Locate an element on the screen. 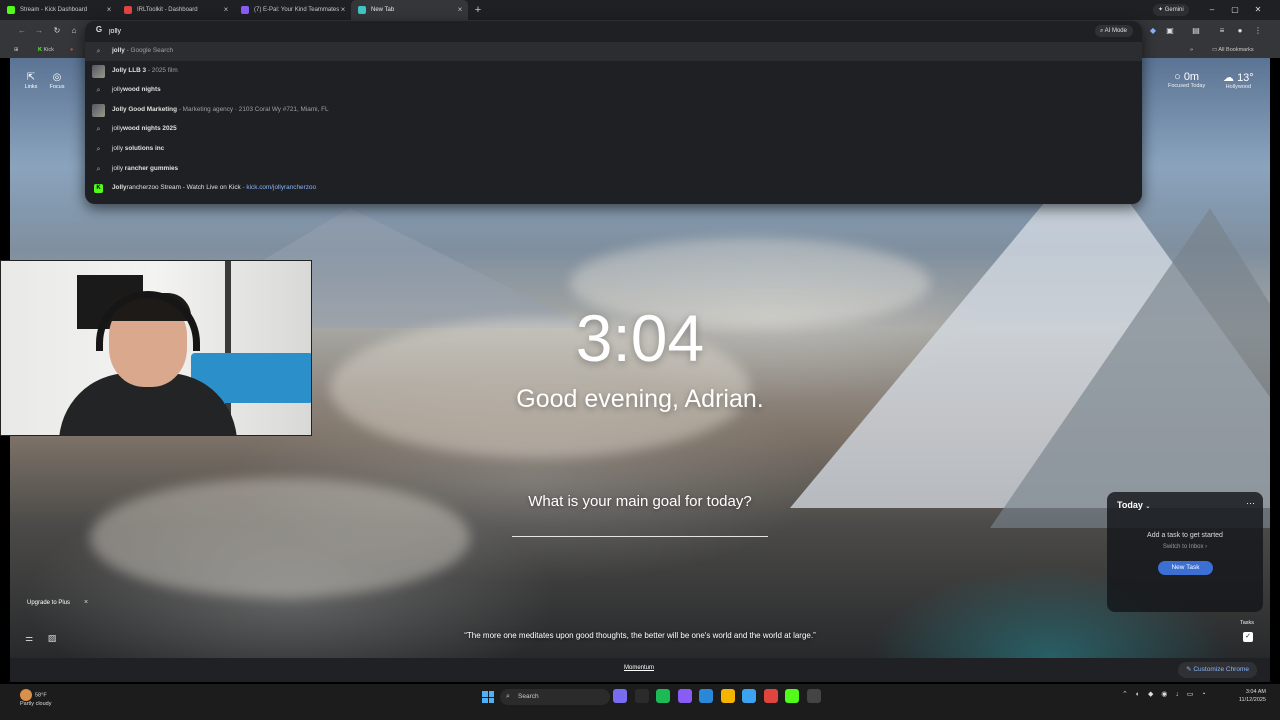 The height and width of the screenshot is (720, 1280). omnibox-suggestion: ⌕ jolly solutions inc is located at coordinates (613, 149).